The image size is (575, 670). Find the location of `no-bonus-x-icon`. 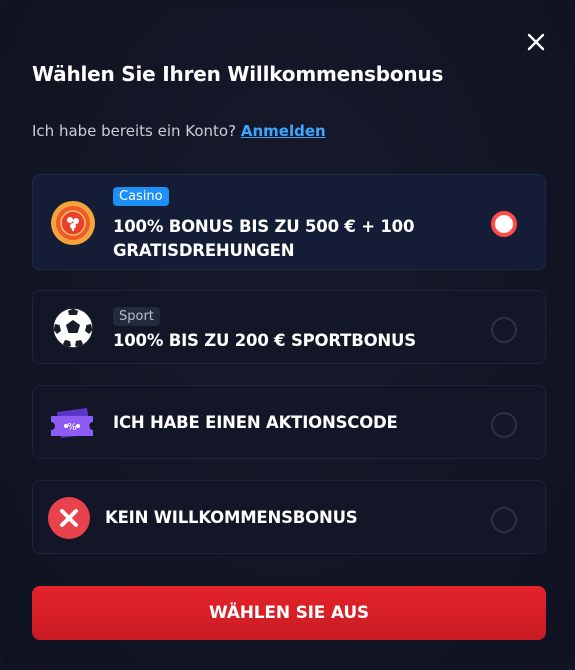

no-bonus-x-icon is located at coordinates (69, 518).